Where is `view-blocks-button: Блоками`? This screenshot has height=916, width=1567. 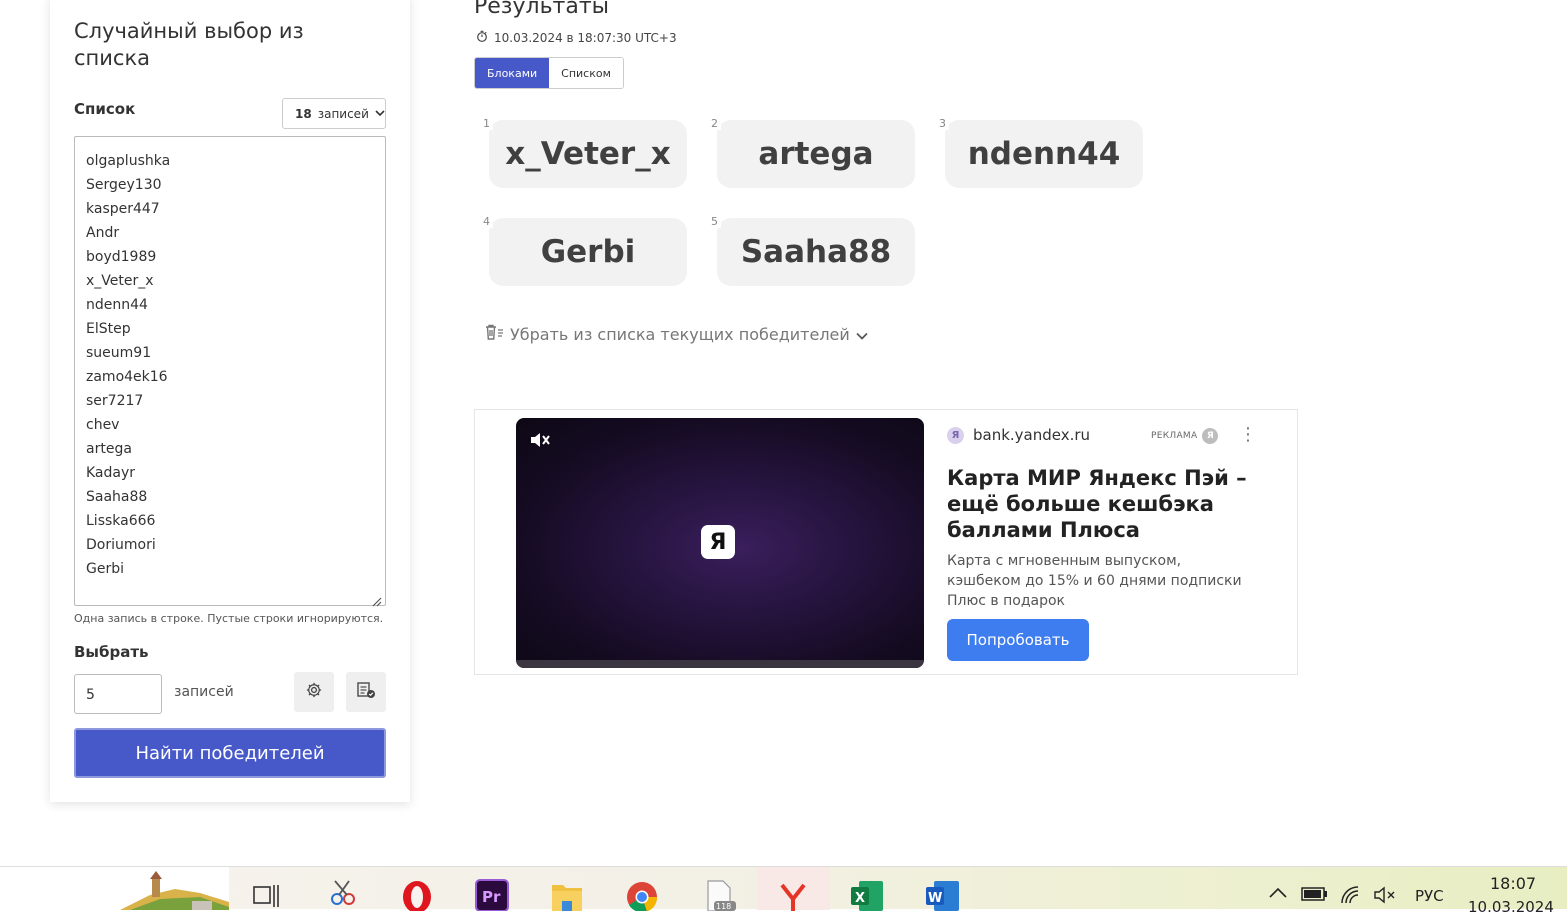
view-blocks-button: Блоками is located at coordinates (512, 73).